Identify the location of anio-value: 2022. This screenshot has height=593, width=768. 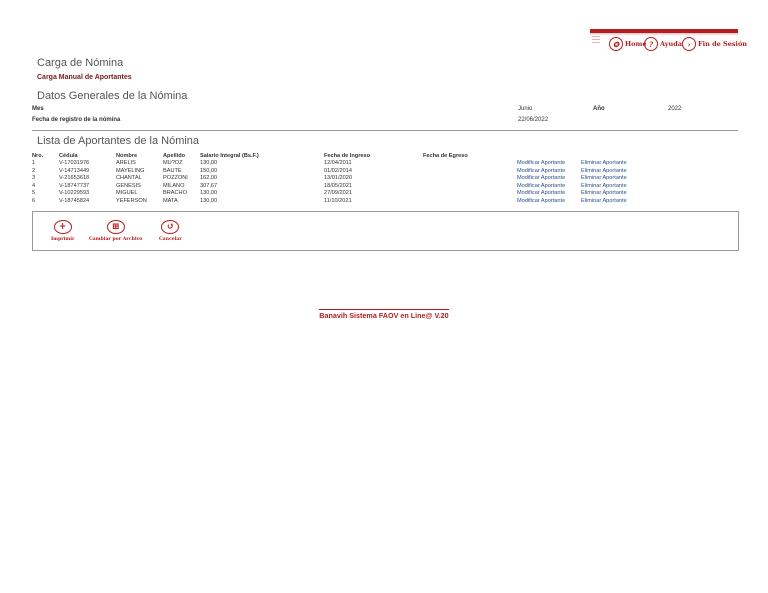
(675, 109).